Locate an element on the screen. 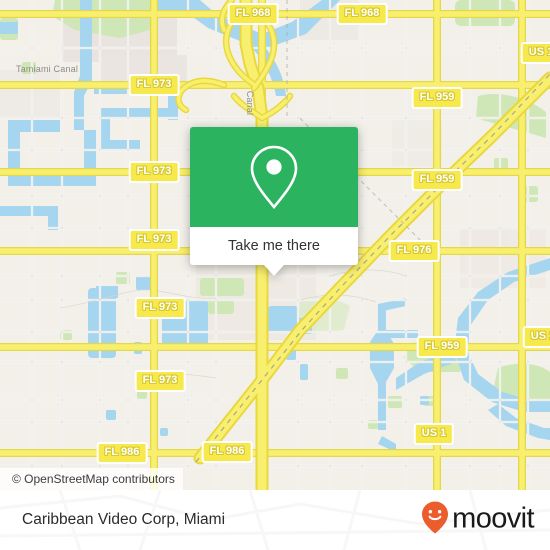 The height and width of the screenshot is (550, 550). road-shield-fl-976: FL 976 is located at coordinates (414, 251).